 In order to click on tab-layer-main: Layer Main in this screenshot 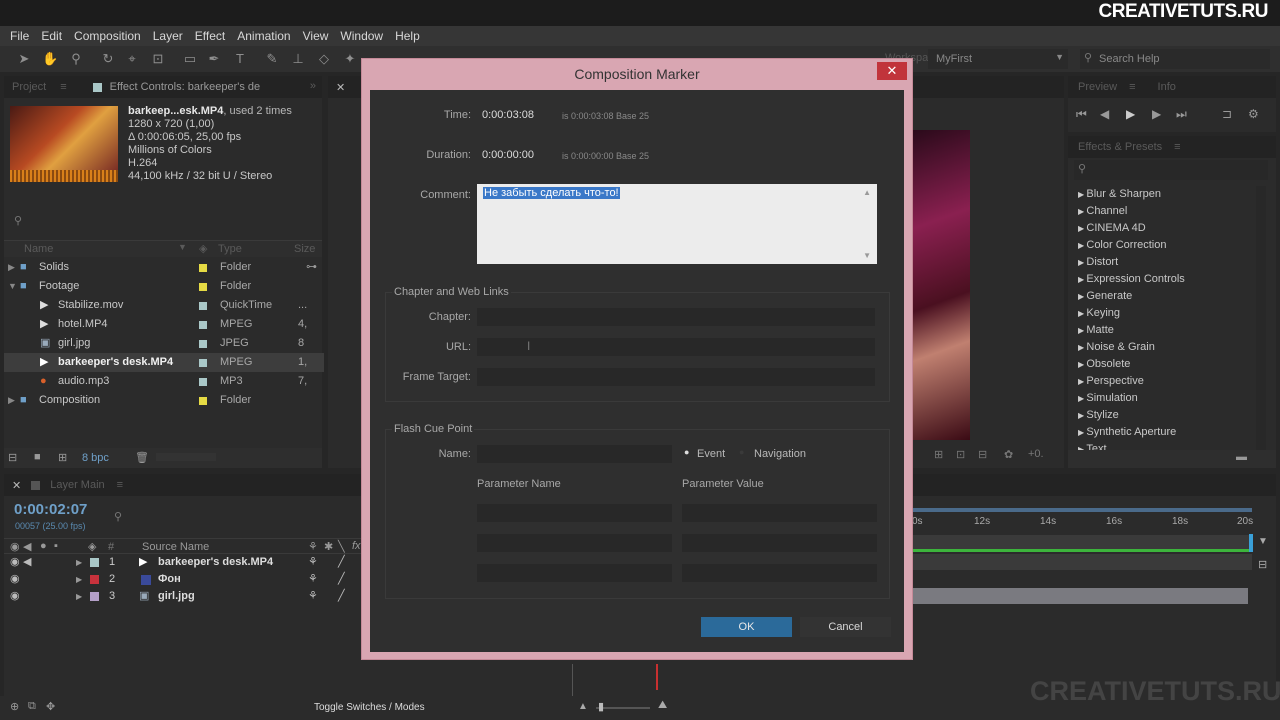, I will do `click(77, 485)`.